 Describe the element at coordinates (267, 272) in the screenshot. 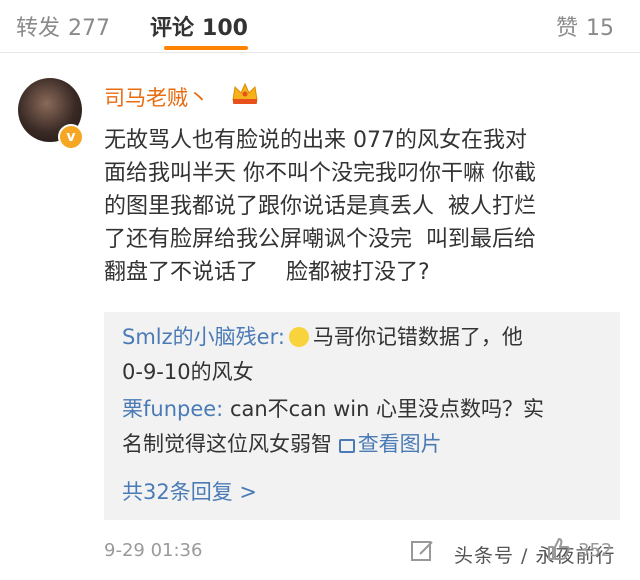

I see `comment-line: 翻盘了不说话了 脸都被打没了?` at that location.